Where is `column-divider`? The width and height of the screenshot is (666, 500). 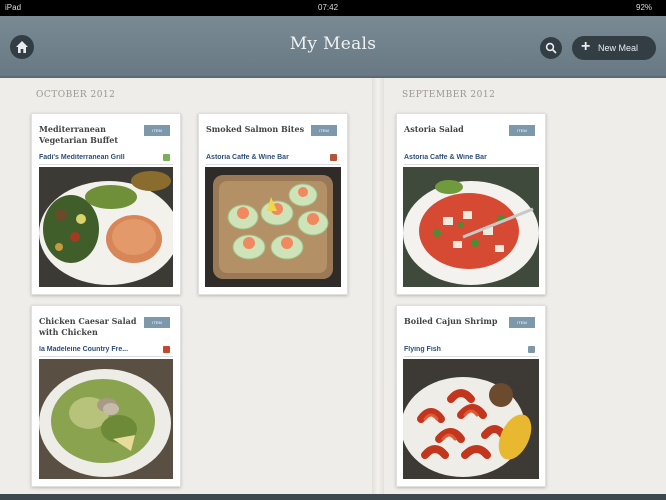
column-divider is located at coordinates (378, 287).